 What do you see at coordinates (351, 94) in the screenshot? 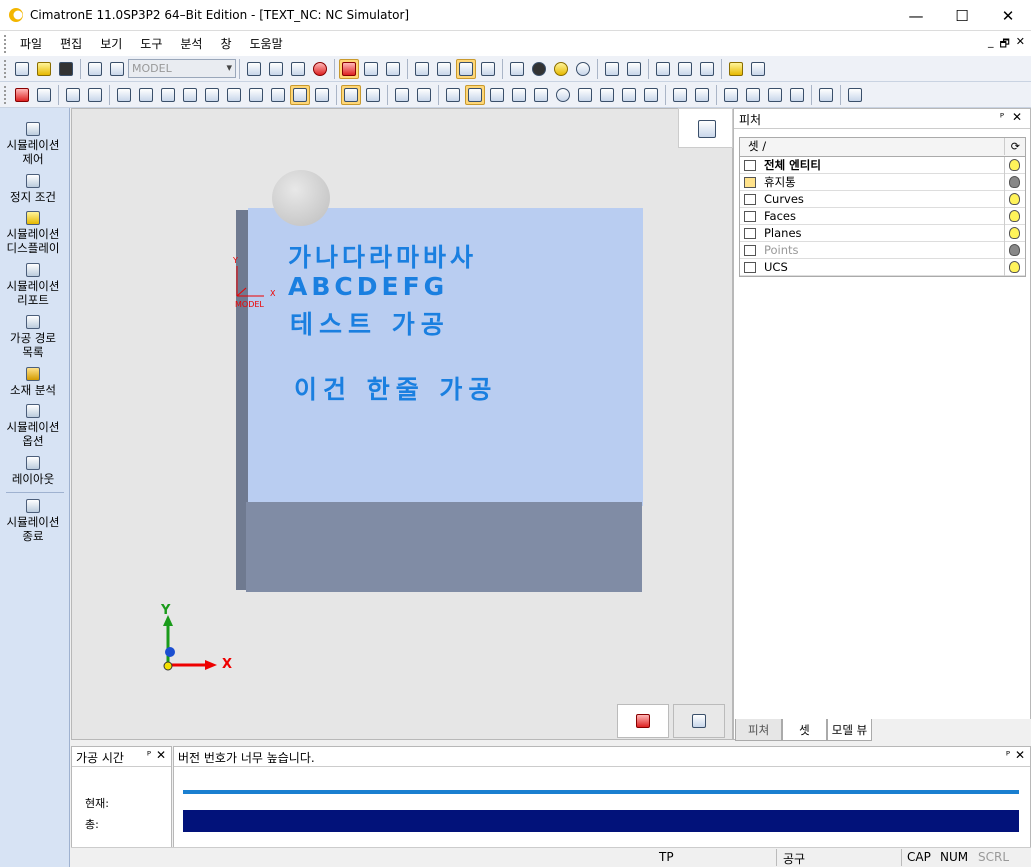
I see `pick-mode-button` at bounding box center [351, 94].